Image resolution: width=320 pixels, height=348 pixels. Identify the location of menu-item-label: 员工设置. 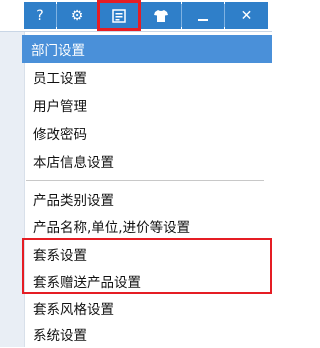
(60, 79).